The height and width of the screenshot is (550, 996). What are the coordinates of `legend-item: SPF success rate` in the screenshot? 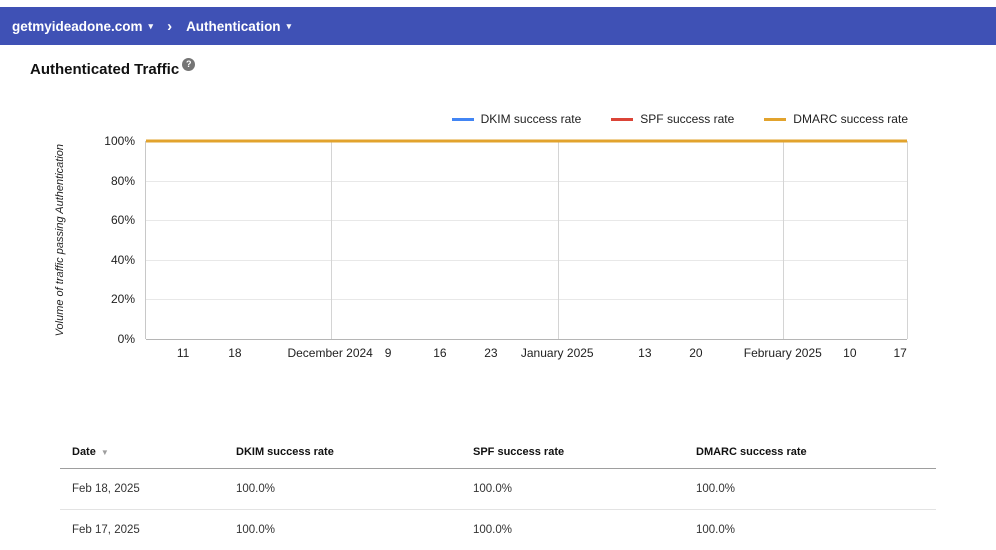 It's located at (672, 119).